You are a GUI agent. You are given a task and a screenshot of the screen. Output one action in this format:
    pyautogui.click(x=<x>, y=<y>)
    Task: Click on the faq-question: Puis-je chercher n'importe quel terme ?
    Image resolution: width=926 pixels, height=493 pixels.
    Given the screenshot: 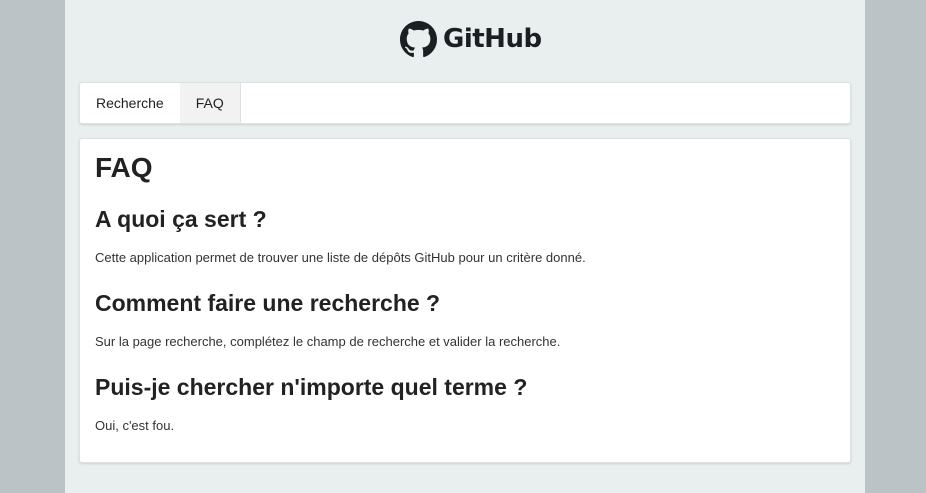 What is the action you would take?
    pyautogui.click(x=311, y=387)
    